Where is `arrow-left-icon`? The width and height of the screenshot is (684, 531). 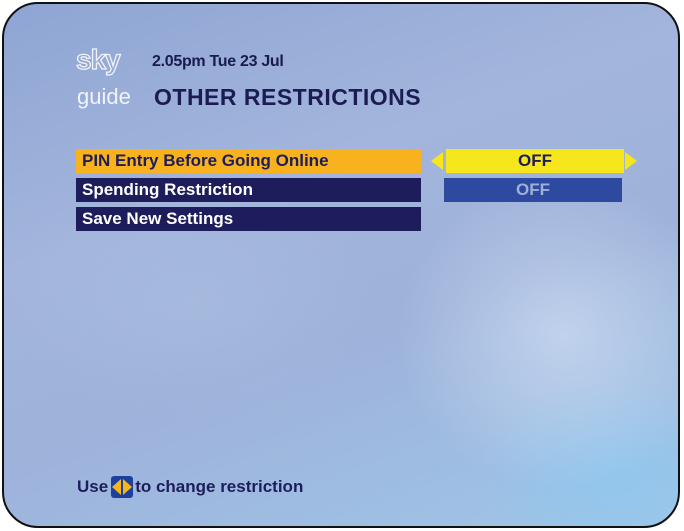 arrow-left-icon is located at coordinates (437, 161).